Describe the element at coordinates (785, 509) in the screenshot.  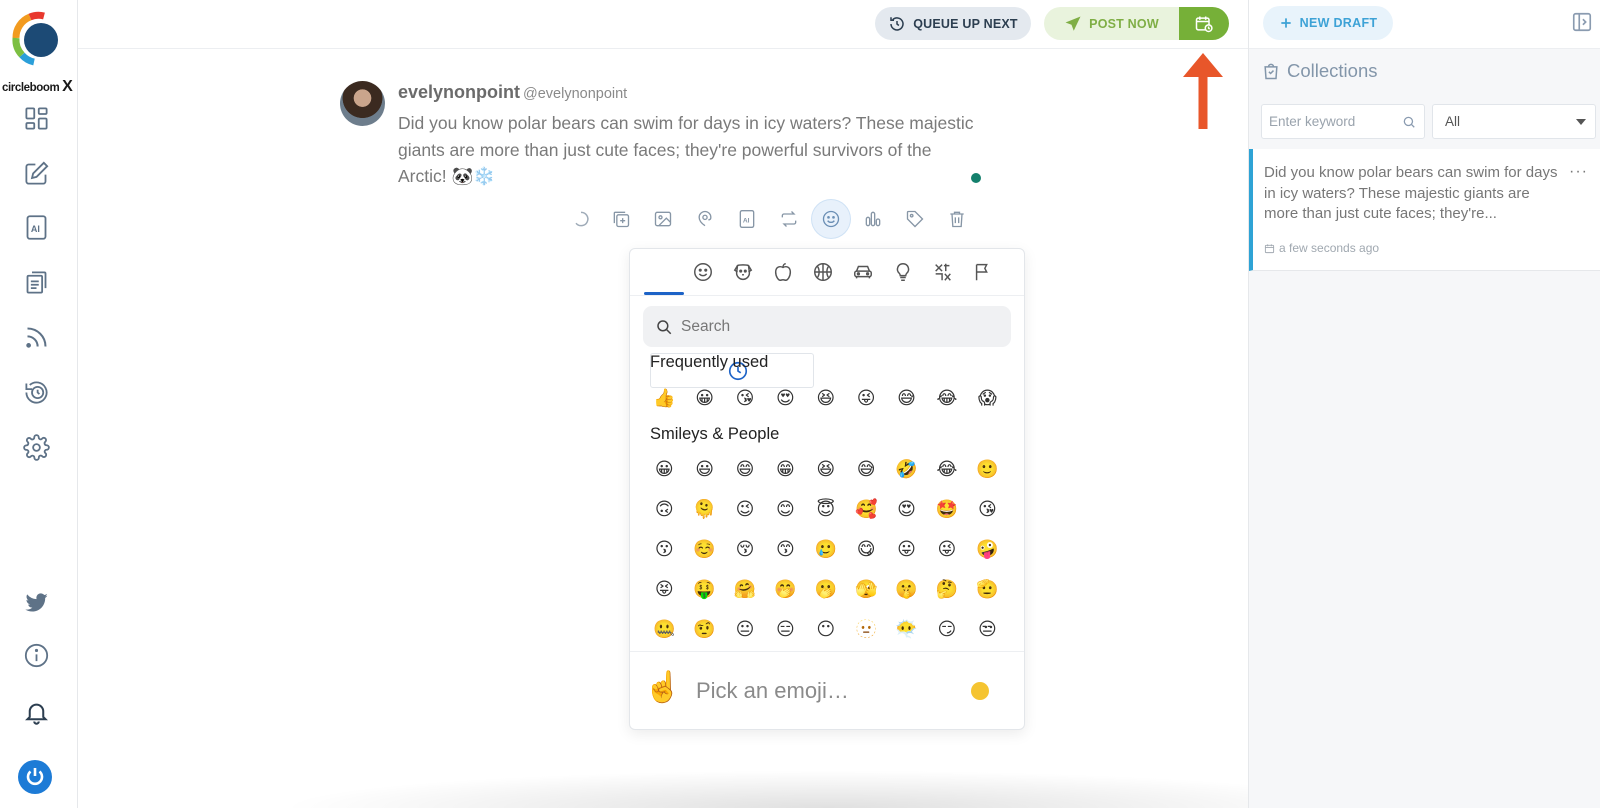
I see `emoji-option: 😊` at that location.